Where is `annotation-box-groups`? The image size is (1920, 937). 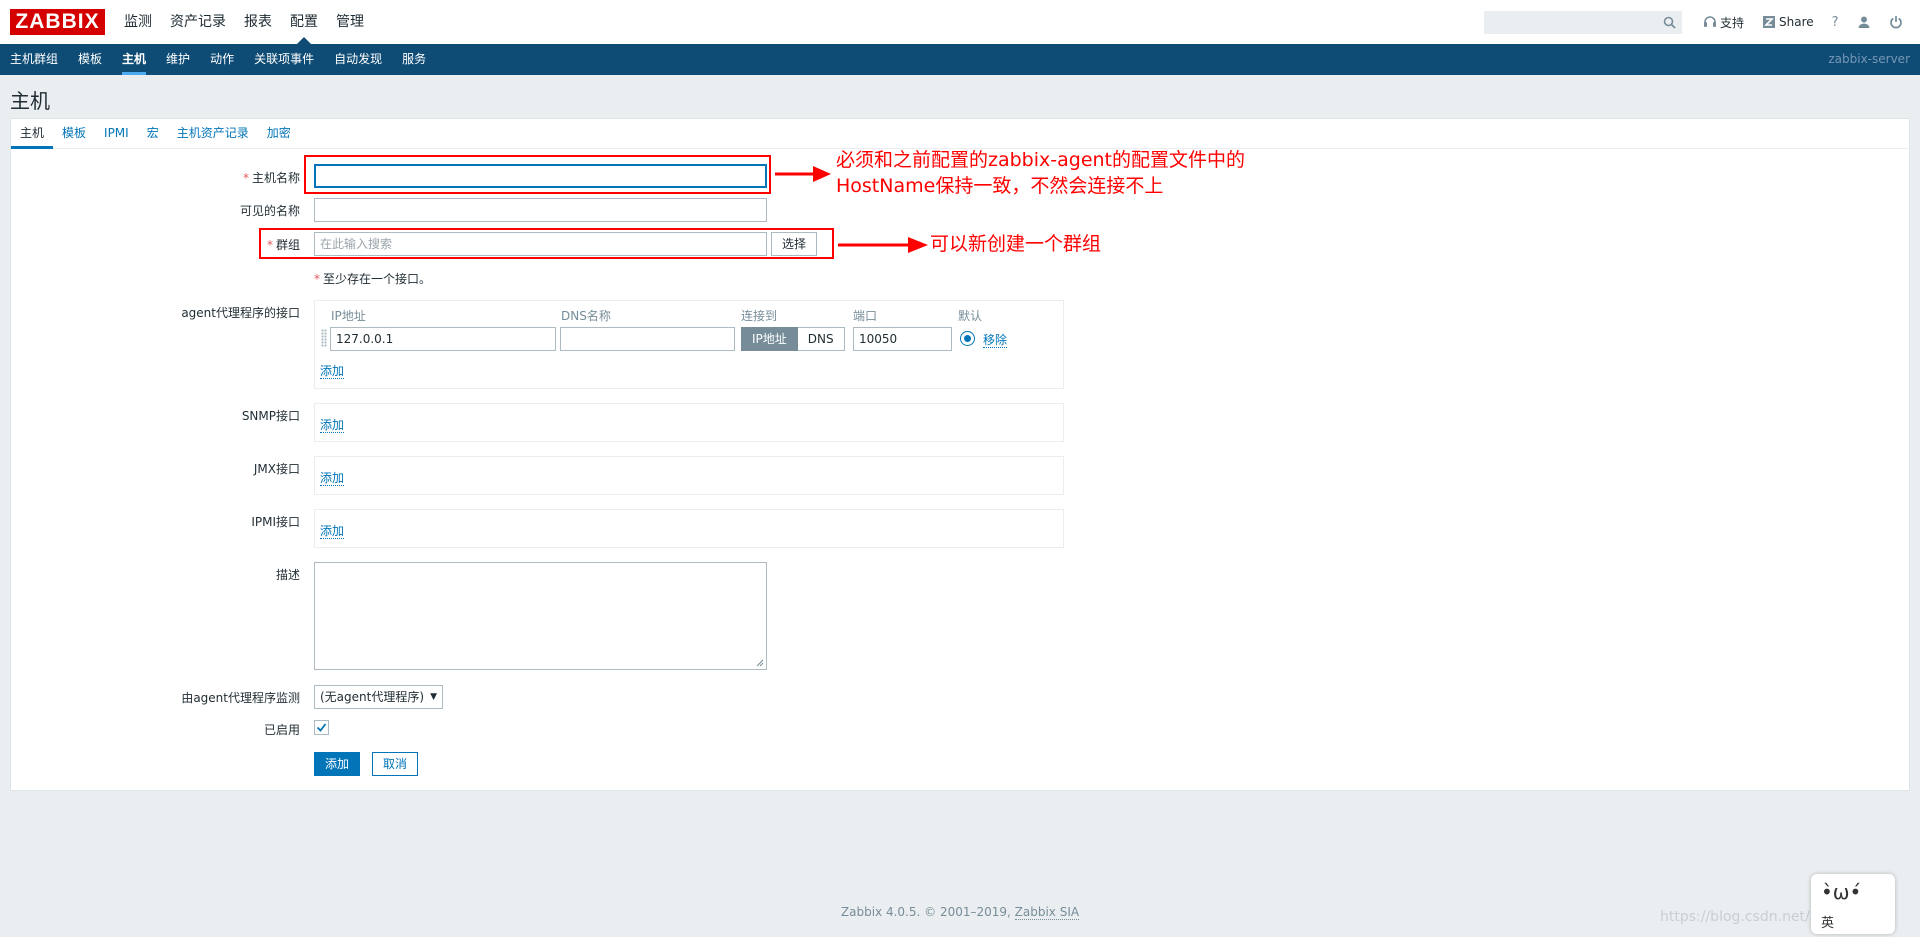 annotation-box-groups is located at coordinates (546, 243).